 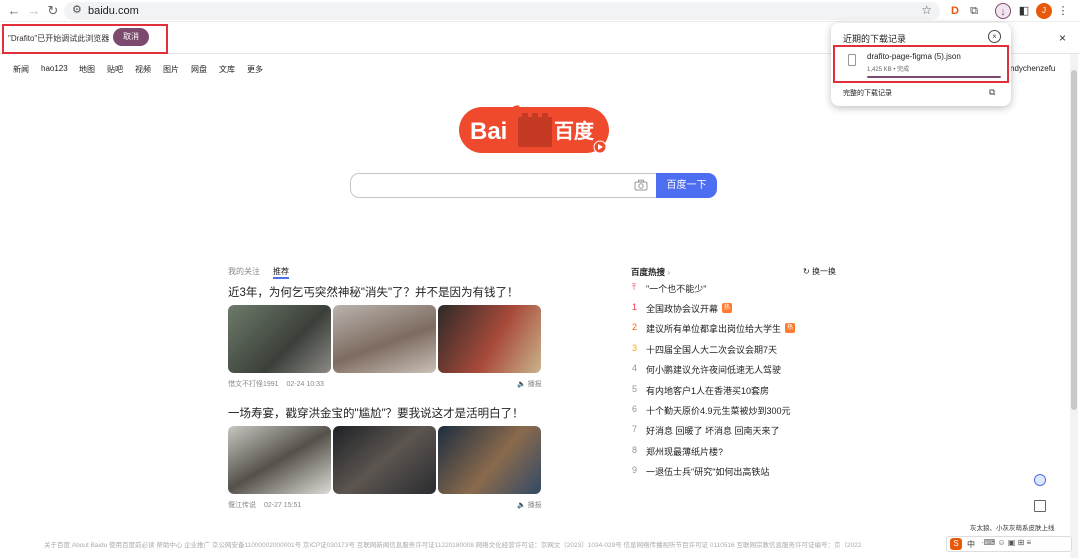 I want to click on article-meta: 惜文不打怪1991 02-24 10:33, so click(x=276, y=384).